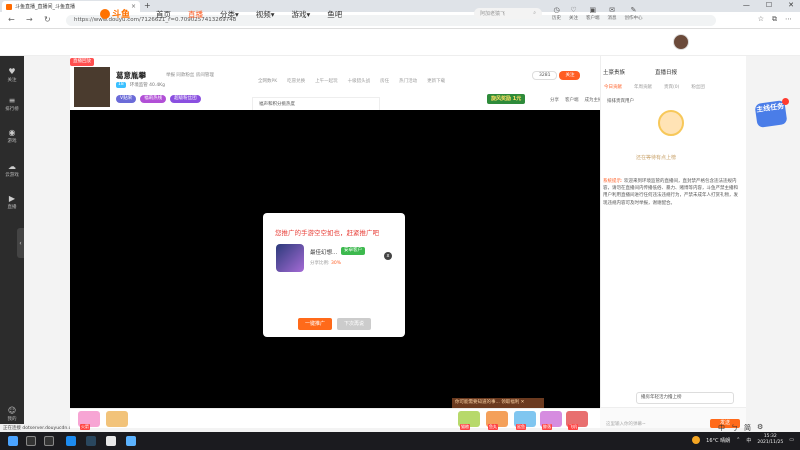 The width and height of the screenshot is (800, 450). Describe the element at coordinates (12, 141) in the screenshot. I see `sidebar-item-label: 游戏` at that location.